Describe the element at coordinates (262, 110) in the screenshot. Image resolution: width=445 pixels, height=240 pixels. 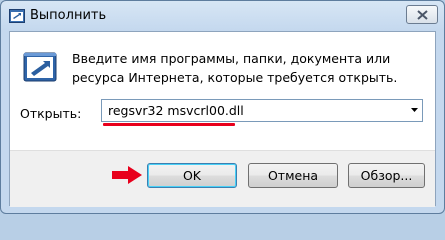
I see `open-combobox: regsvr32 msvcrl00.dll` at that location.